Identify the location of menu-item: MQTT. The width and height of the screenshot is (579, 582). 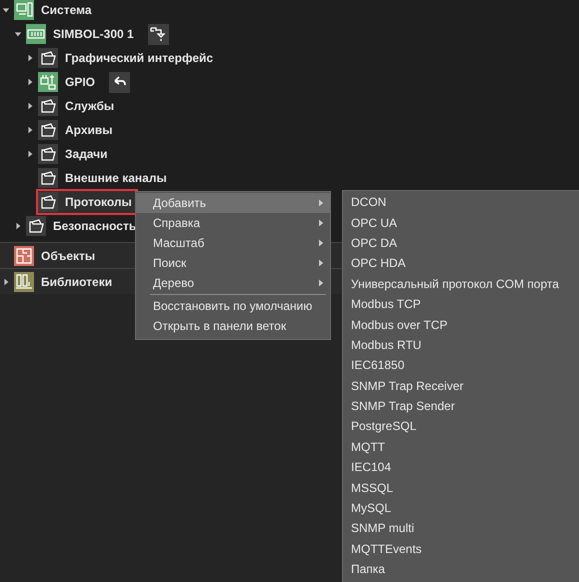
(461, 447).